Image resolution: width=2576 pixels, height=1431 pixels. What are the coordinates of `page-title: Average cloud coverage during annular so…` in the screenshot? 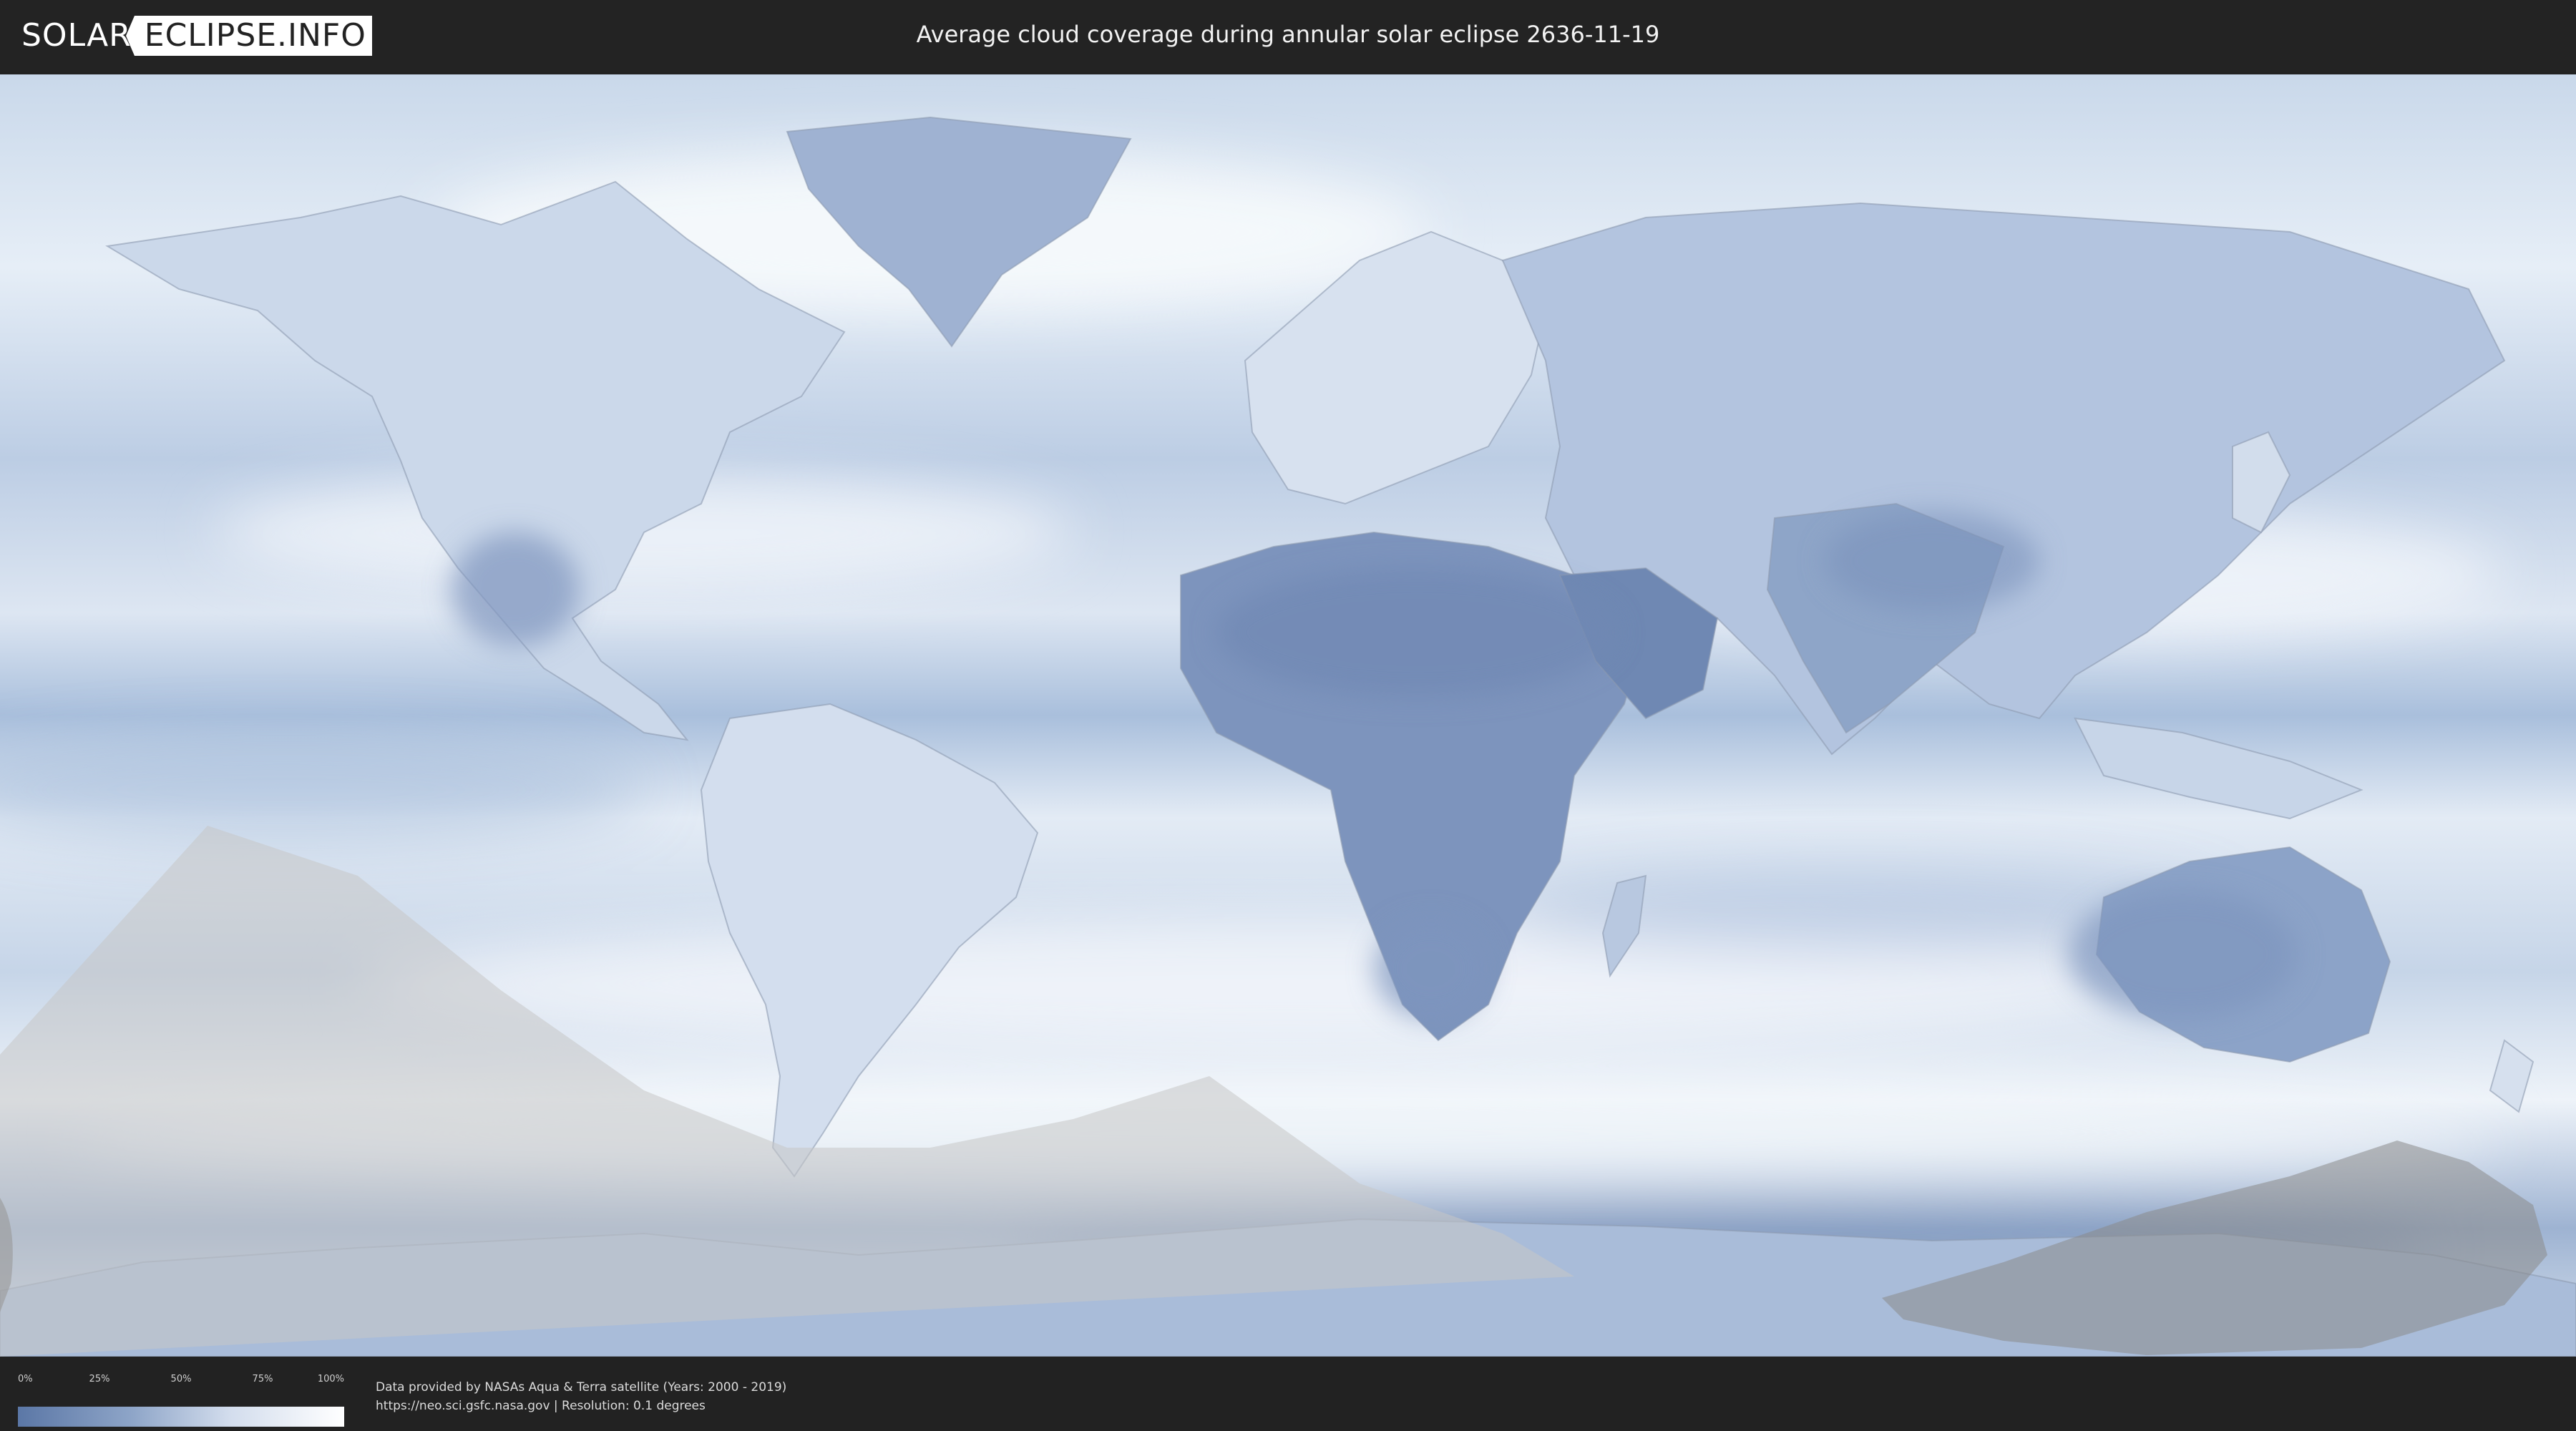 It's located at (1288, 34).